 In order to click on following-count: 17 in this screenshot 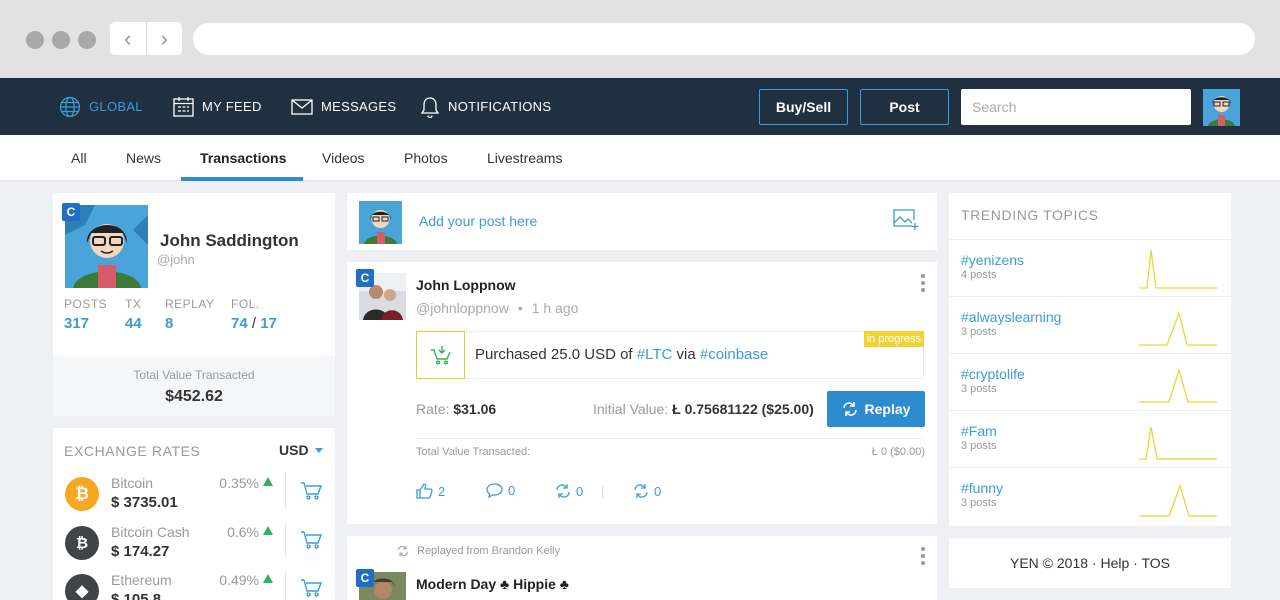, I will do `click(268, 323)`.